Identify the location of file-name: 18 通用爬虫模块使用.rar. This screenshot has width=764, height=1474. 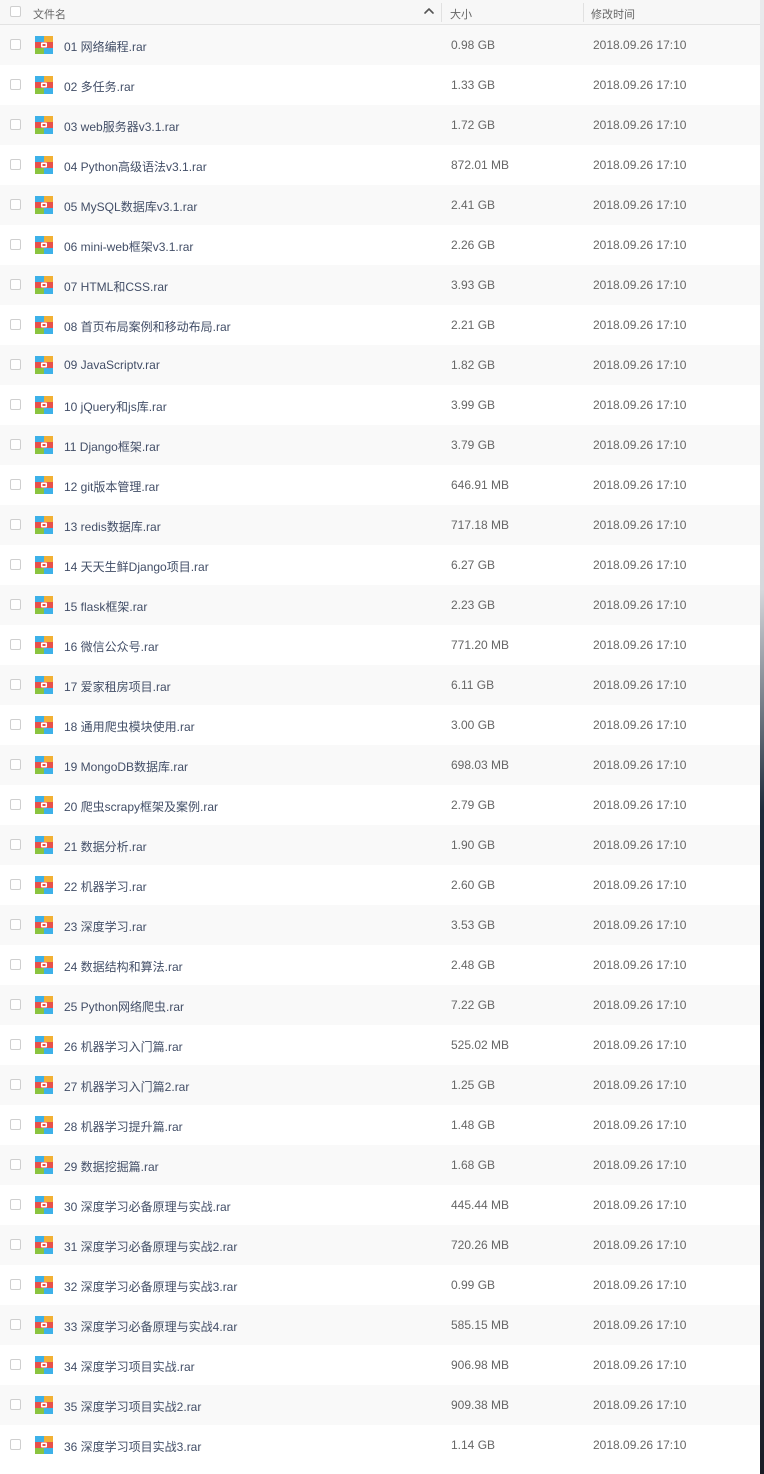
(129, 726).